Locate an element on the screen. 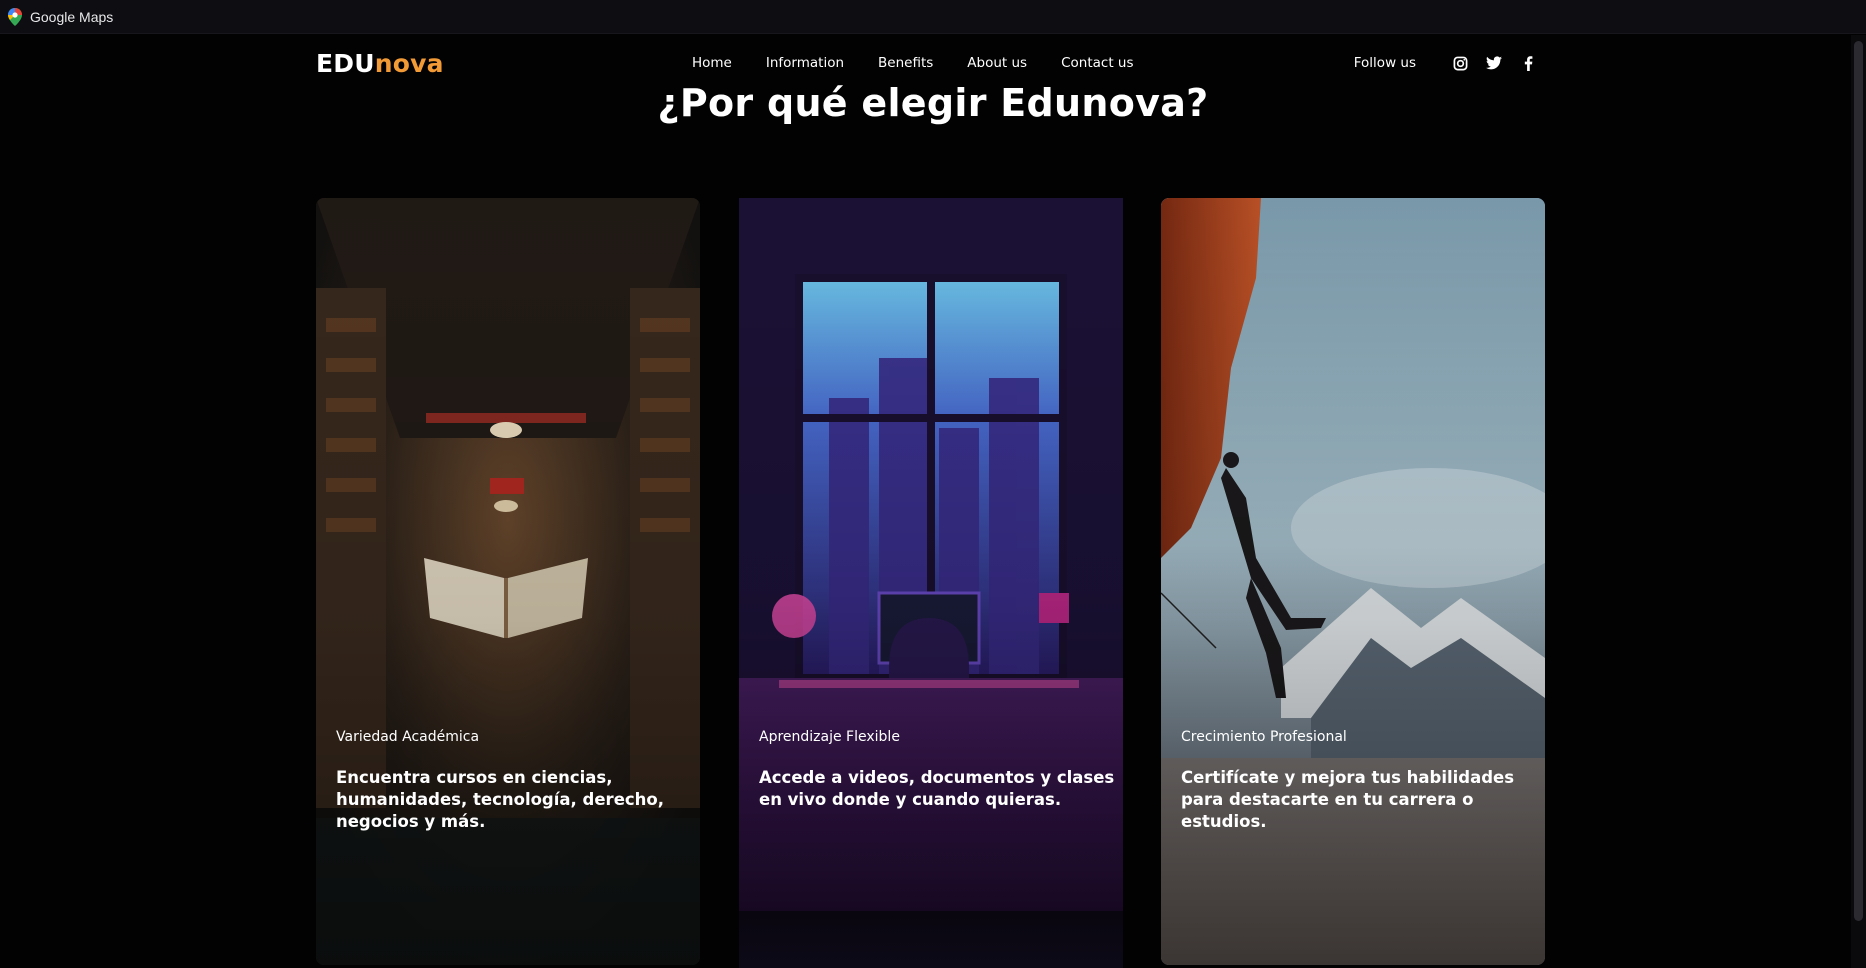  scrollbar-thumb is located at coordinates (1858, 481).